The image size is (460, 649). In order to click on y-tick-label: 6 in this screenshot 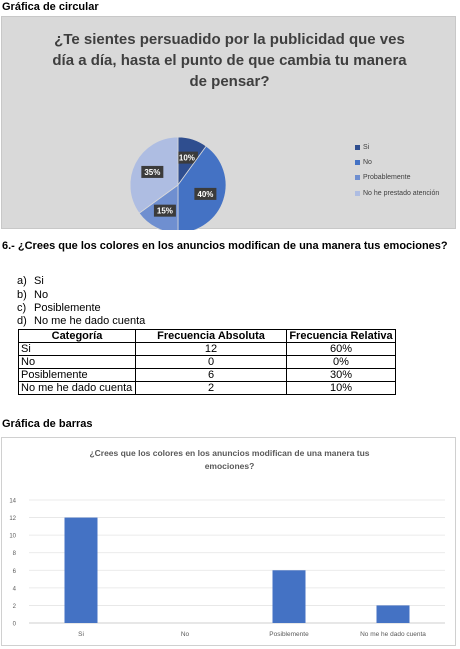, I will do `click(15, 572)`.